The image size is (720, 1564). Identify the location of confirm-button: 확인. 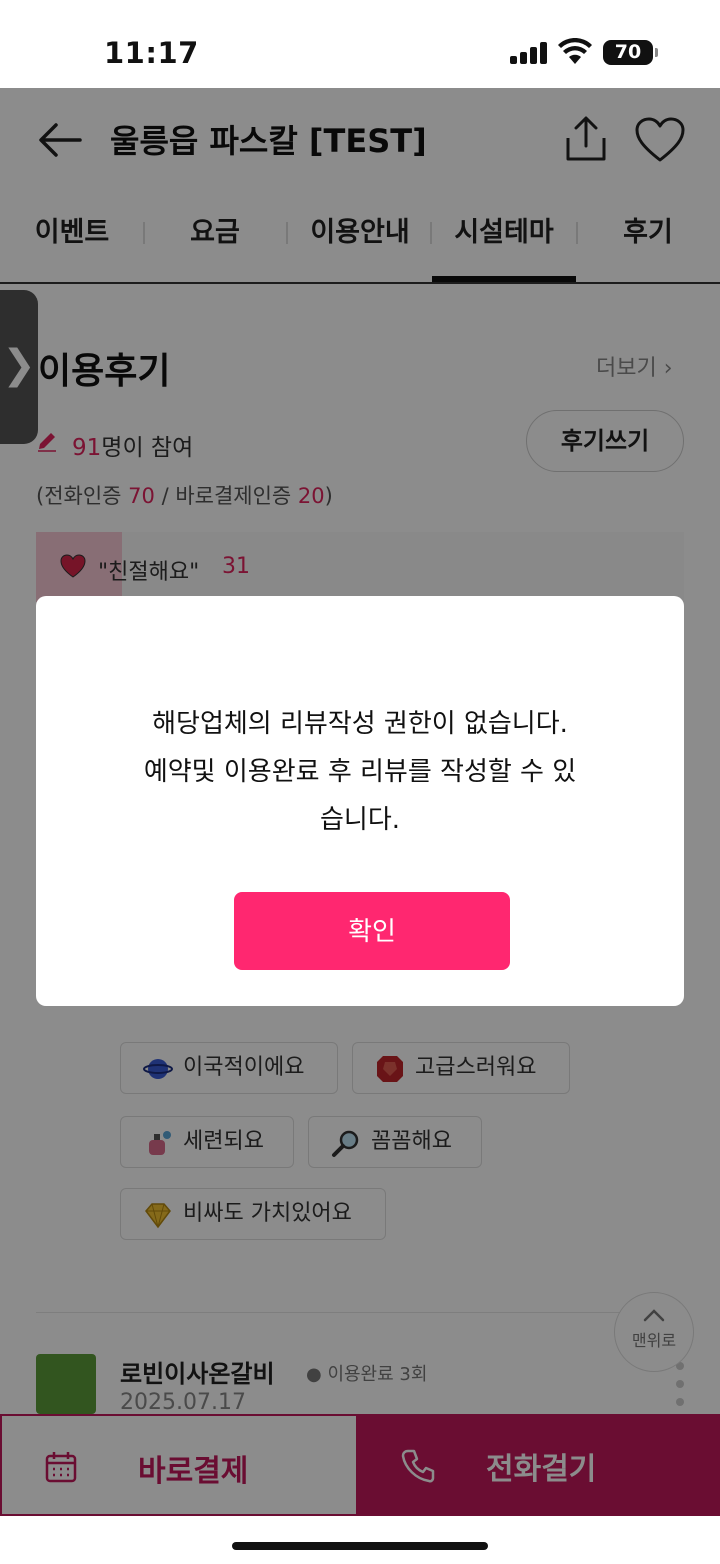
(372, 931).